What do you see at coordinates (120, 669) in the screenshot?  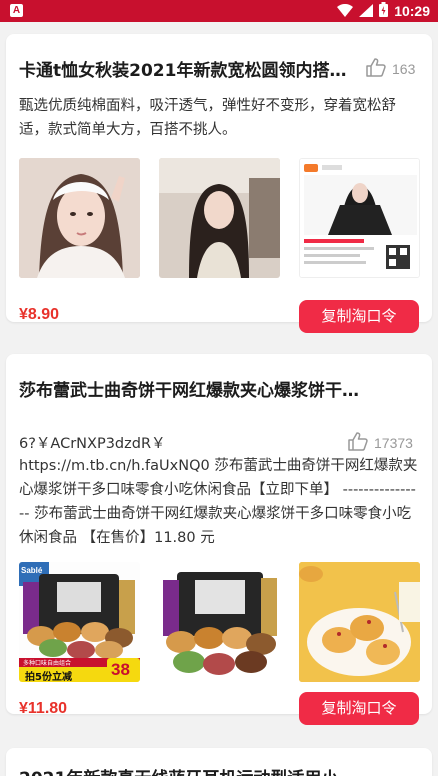 I see `promo-price: 38` at bounding box center [120, 669].